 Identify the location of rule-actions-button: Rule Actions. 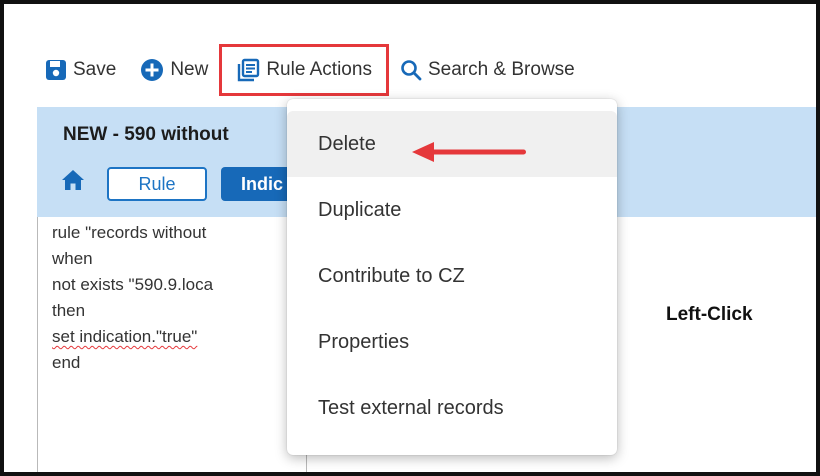
(304, 70).